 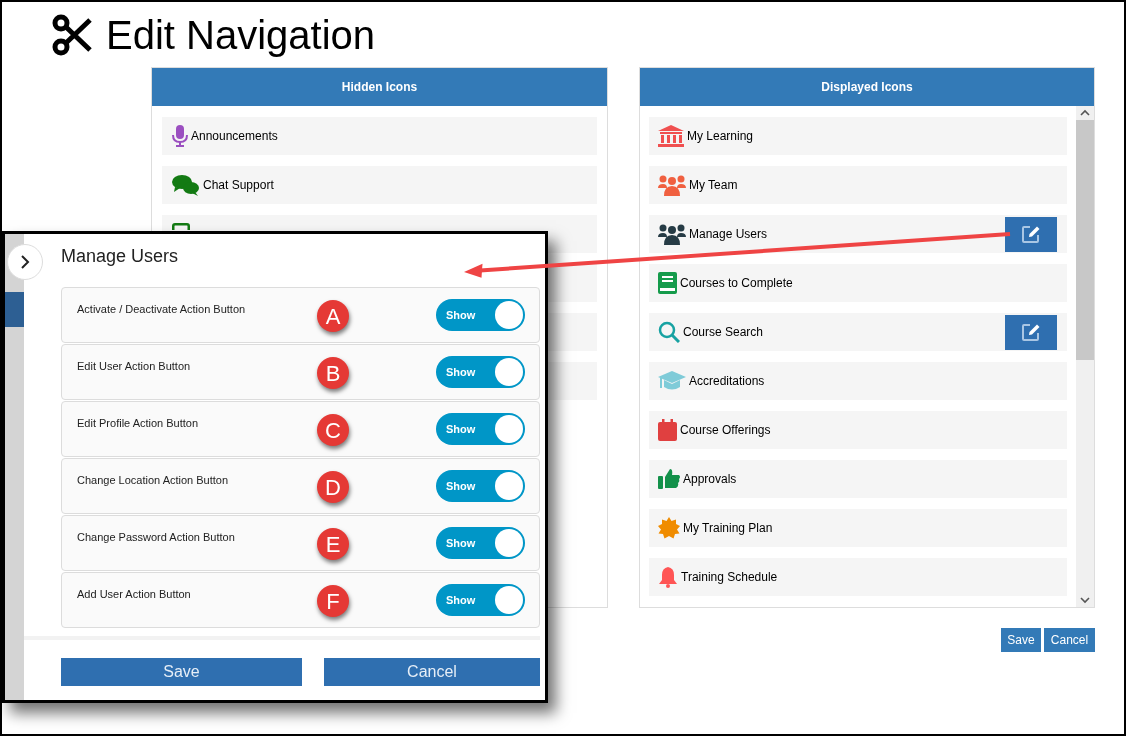 What do you see at coordinates (379, 136) in the screenshot?
I see `list-item: Announcements` at bounding box center [379, 136].